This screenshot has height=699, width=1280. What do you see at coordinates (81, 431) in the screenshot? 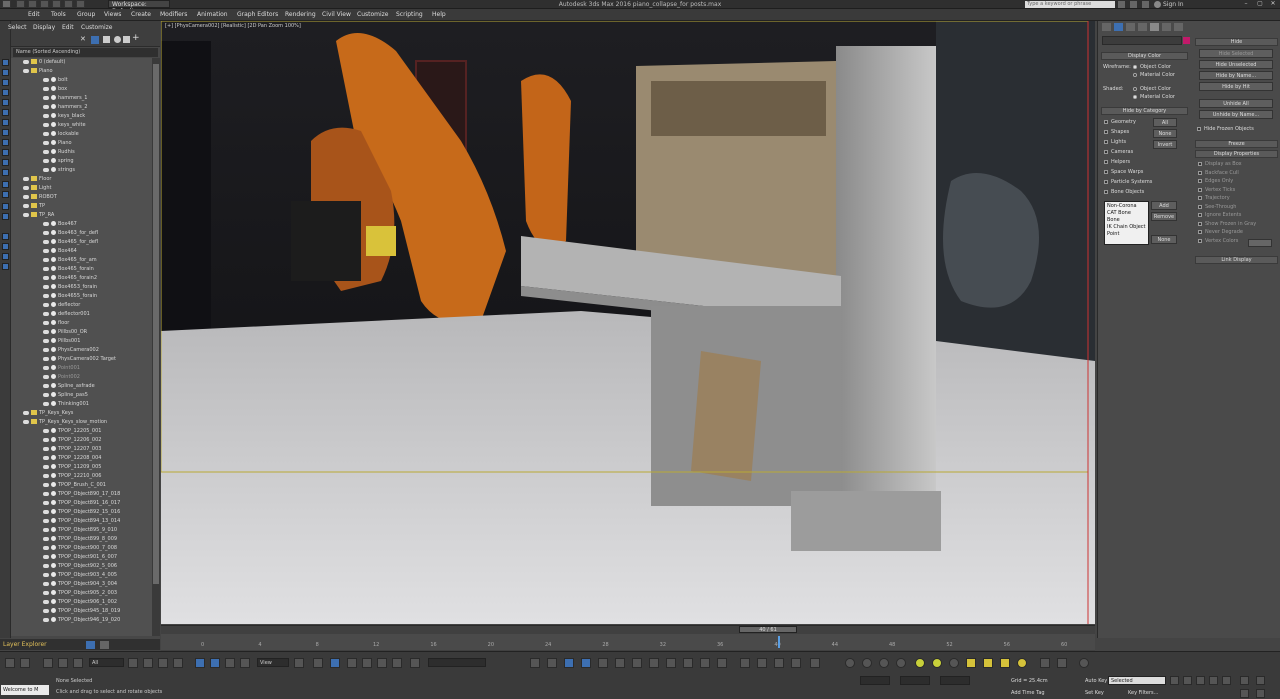
I see `object-row: TPOP_12205_001` at bounding box center [81, 431].